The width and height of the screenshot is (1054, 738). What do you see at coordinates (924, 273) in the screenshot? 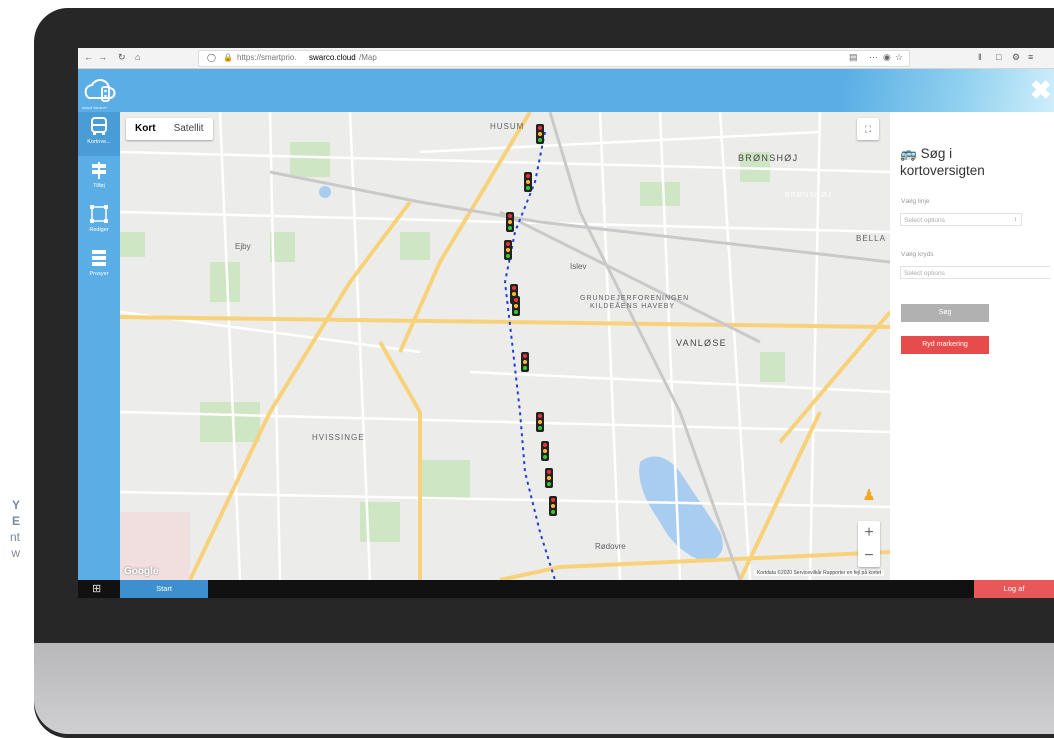
I see `cross-select-placeholder: Select options` at bounding box center [924, 273].